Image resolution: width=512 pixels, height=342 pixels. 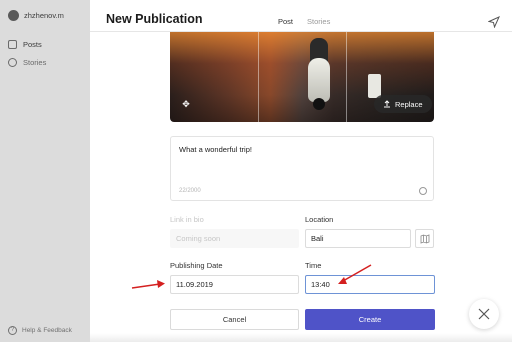 I want to click on tab-bar: Post Stories, so click(x=304, y=24).